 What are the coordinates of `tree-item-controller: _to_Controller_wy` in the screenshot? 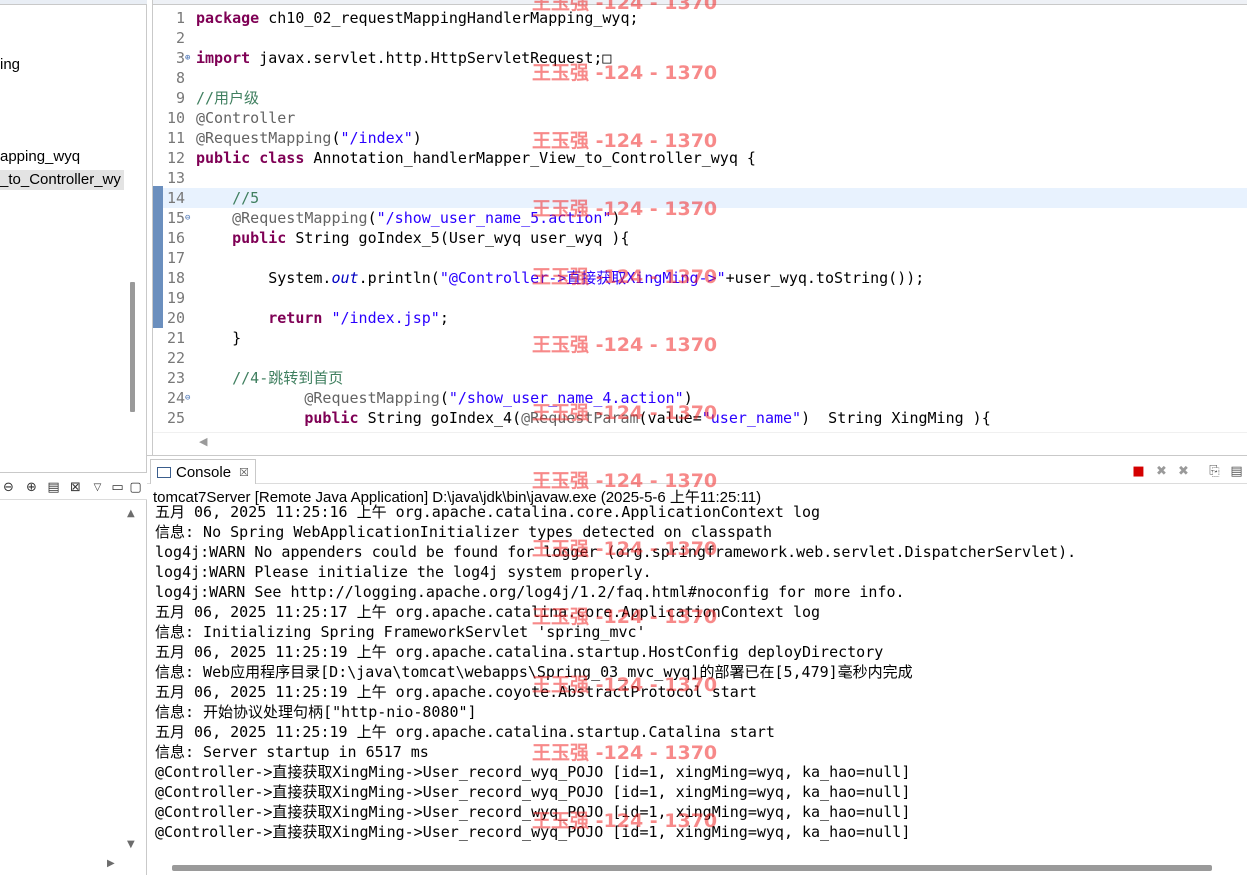 It's located at (62, 180).